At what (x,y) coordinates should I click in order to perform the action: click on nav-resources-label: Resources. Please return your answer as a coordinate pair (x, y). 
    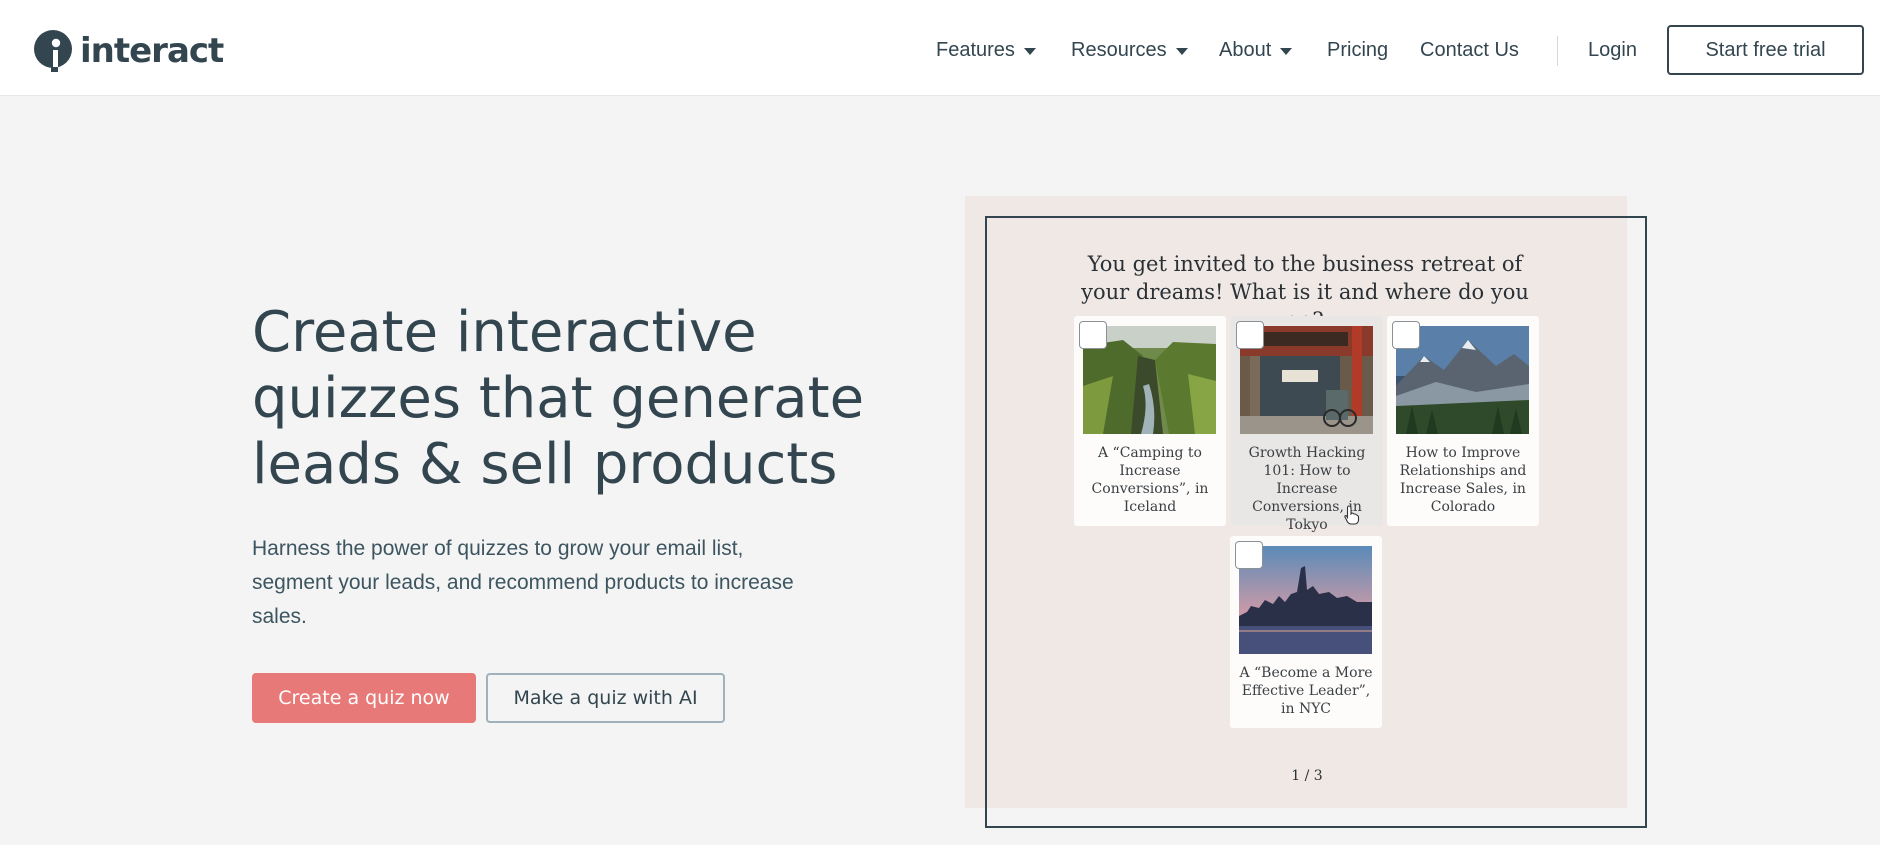
    Looking at the image, I should click on (1119, 49).